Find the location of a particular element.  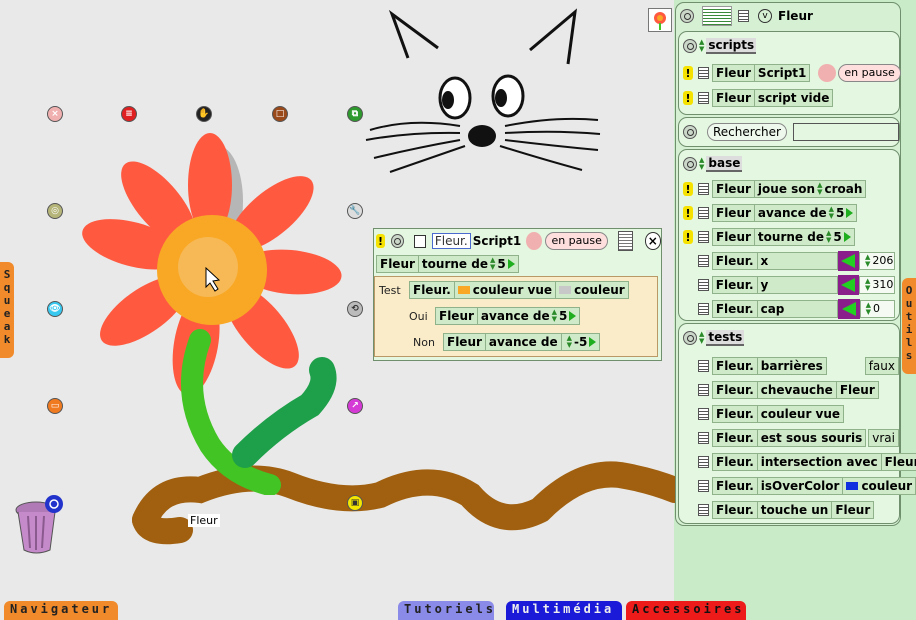

command-value: 5 is located at coordinates (837, 237).